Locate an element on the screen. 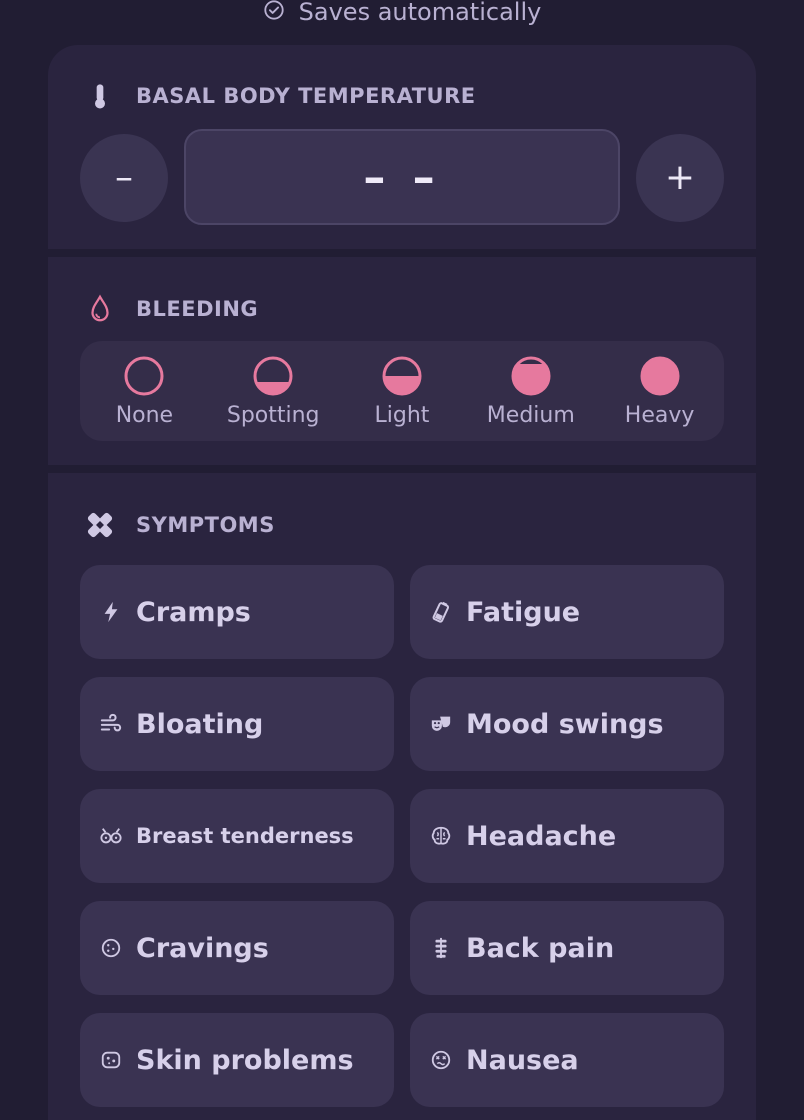 This screenshot has height=1120, width=804. bleeding-option-medium: Medium is located at coordinates (530, 391).